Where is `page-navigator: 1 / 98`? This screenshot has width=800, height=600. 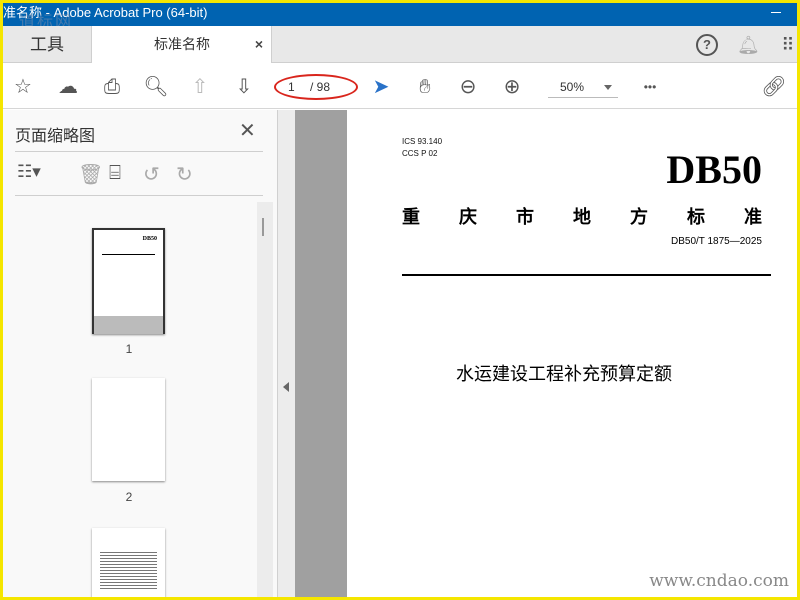 page-navigator: 1 / 98 is located at coordinates (316, 87).